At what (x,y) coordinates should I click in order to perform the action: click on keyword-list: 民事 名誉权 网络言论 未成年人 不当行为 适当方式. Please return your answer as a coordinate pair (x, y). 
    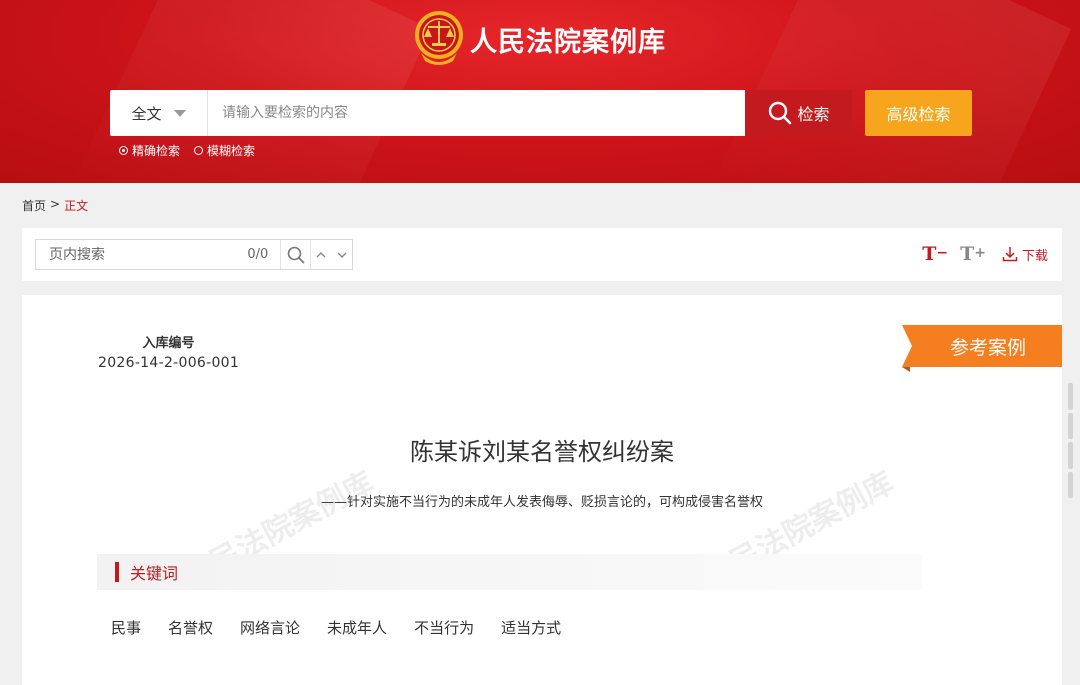
    Looking at the image, I should click on (336, 627).